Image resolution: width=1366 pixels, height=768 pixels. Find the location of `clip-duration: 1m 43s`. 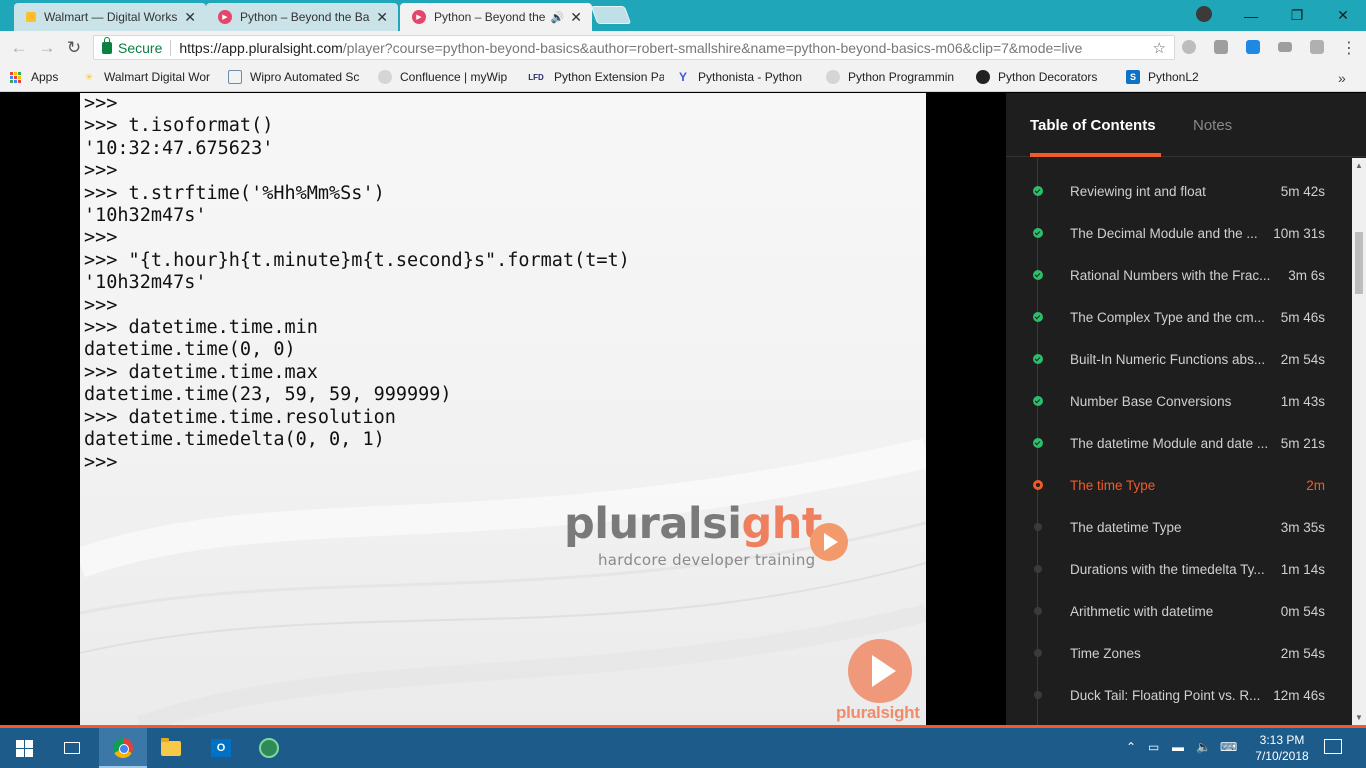

clip-duration: 1m 43s is located at coordinates (1302, 401).